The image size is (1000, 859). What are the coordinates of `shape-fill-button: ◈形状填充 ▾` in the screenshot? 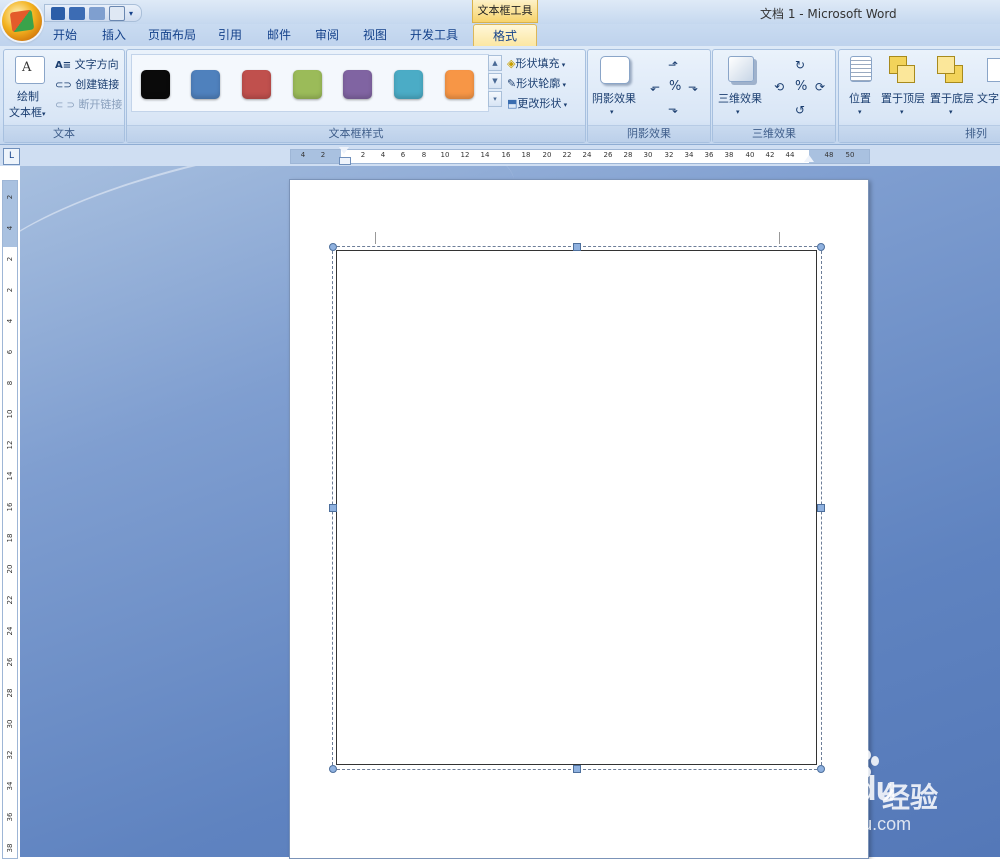 It's located at (536, 63).